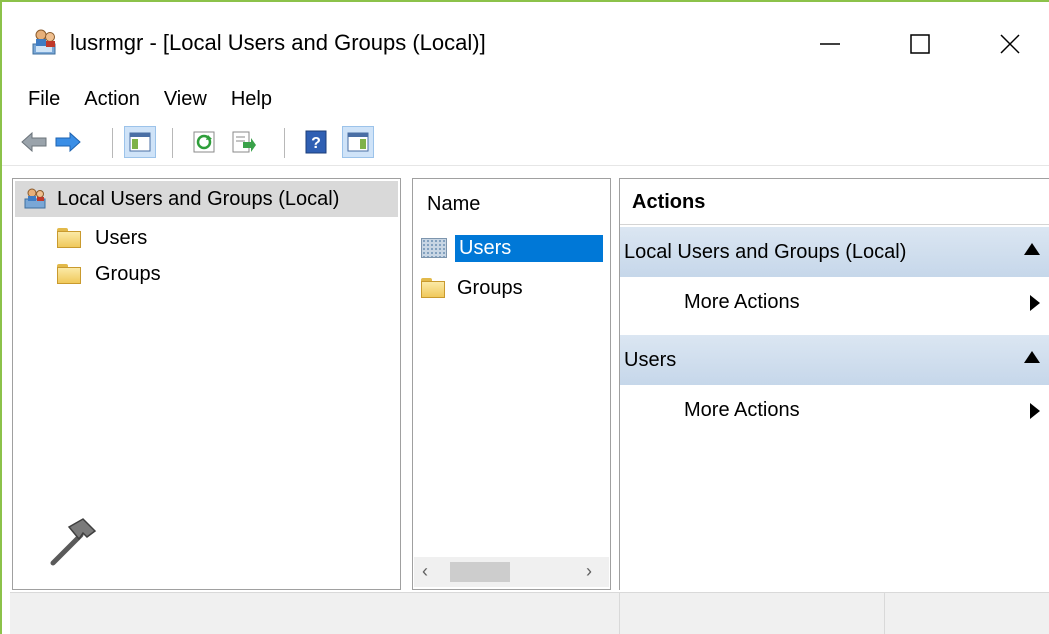 The image size is (1049, 634). I want to click on tree-item-users: Users, so click(102, 238).